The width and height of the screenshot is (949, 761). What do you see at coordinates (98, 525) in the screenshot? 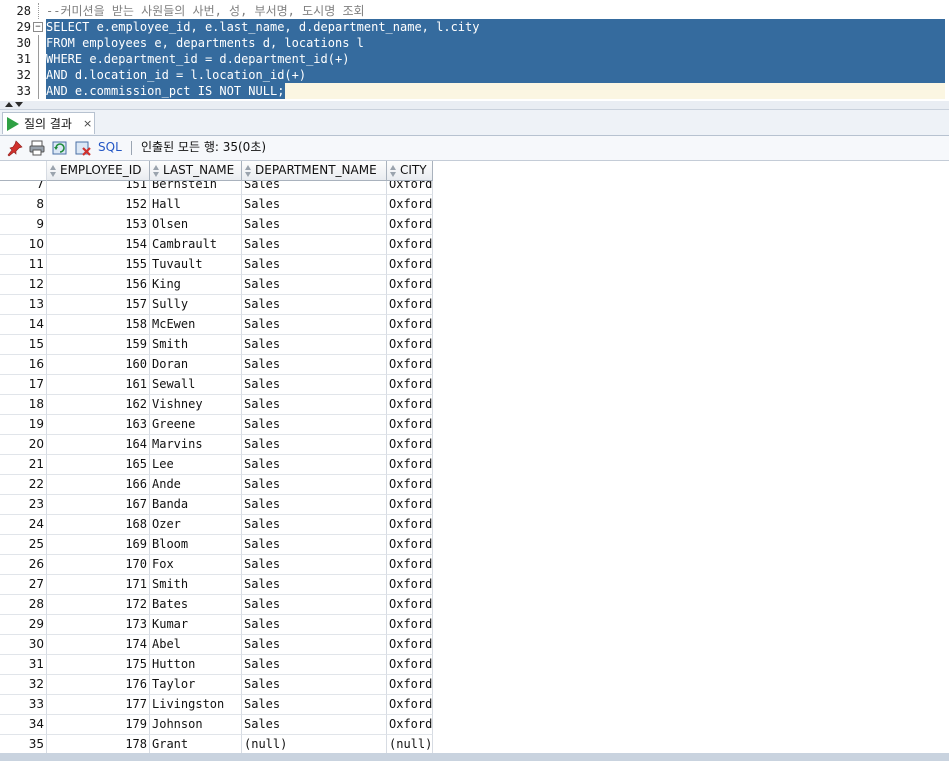
I see `cell-employee-id: 168` at bounding box center [98, 525].